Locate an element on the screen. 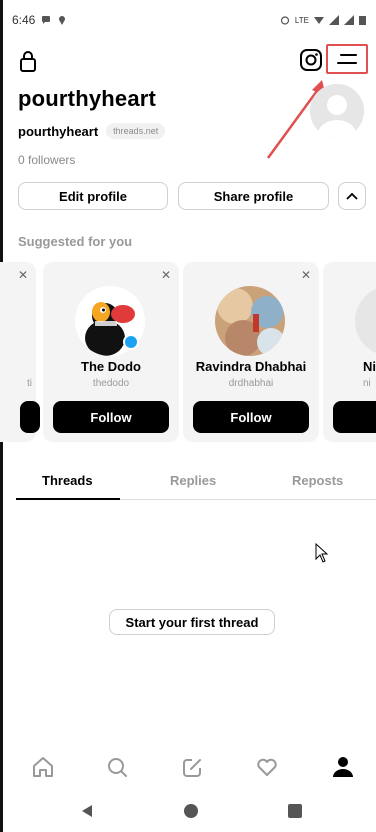  menu-button is located at coordinates (347, 59).